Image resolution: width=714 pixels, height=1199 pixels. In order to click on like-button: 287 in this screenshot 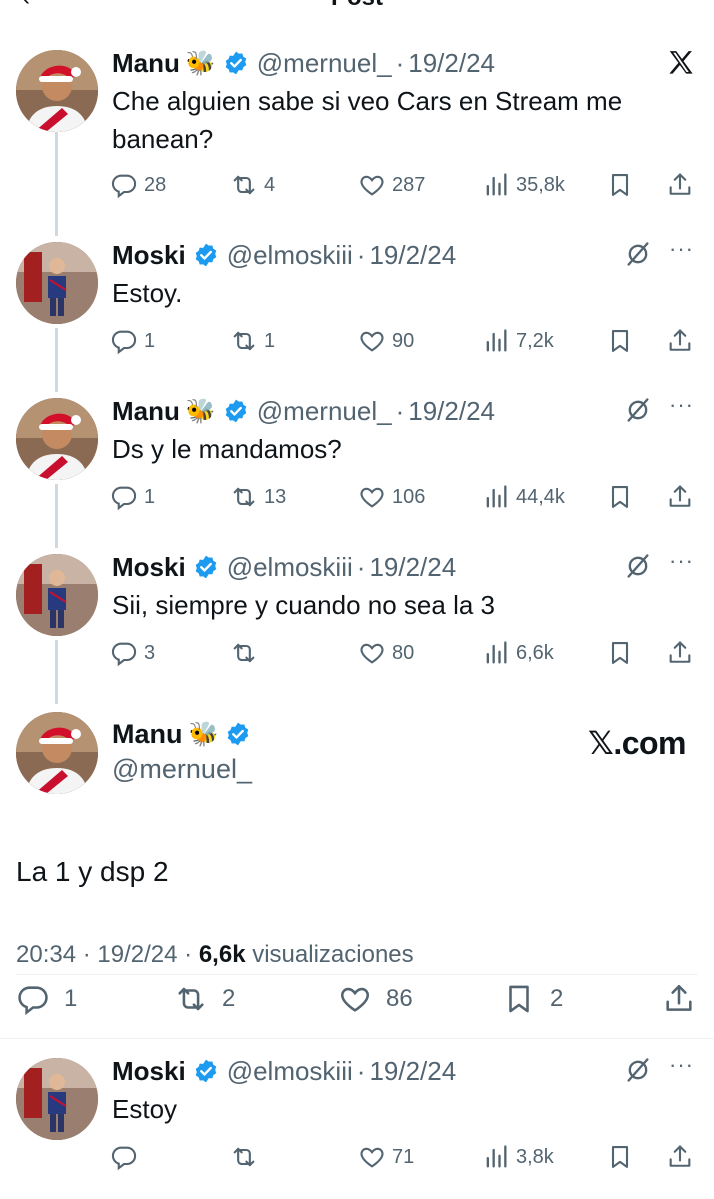, I will do `click(391, 185)`.